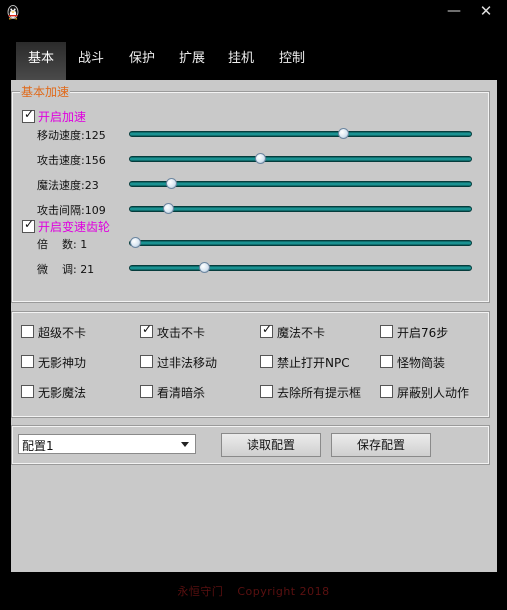 The image size is (507, 610). What do you see at coordinates (181, 333) in the screenshot?
I see `option-label: 攻击不卡` at bounding box center [181, 333].